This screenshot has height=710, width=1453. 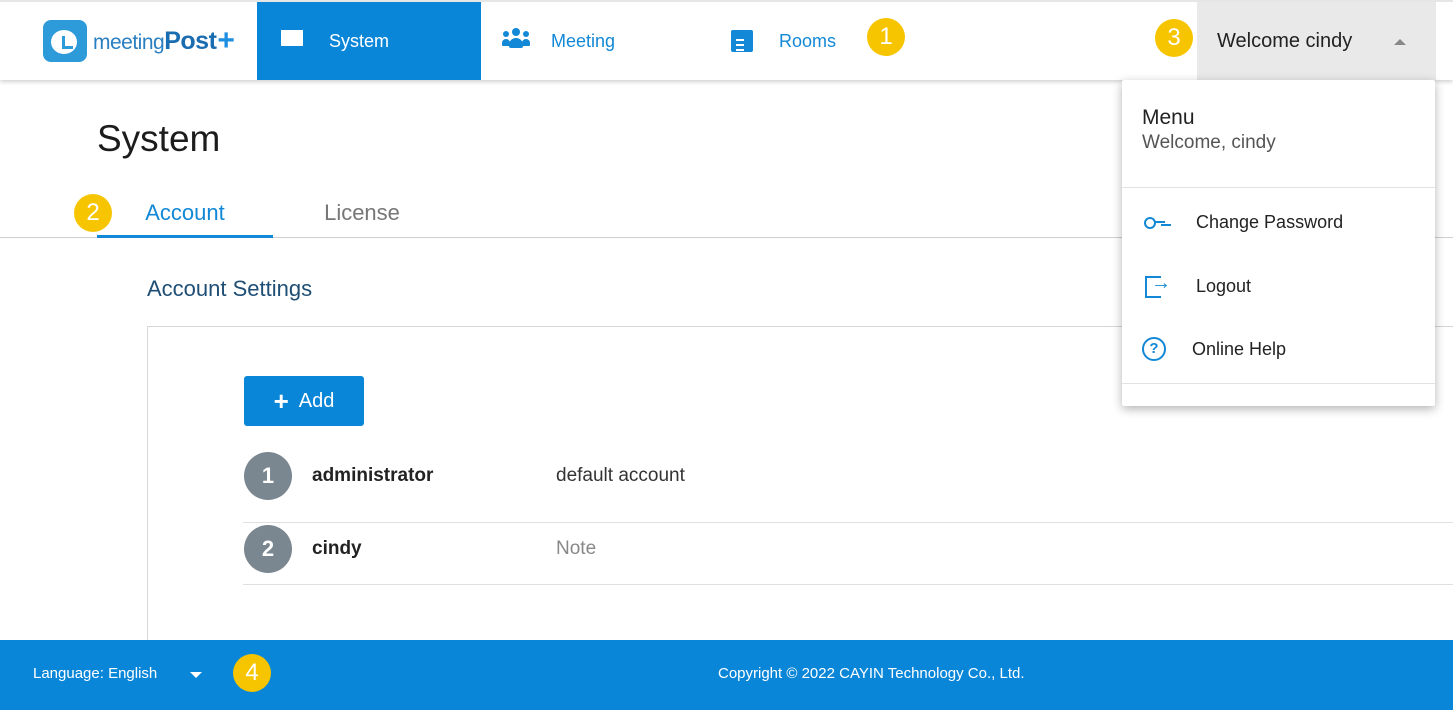 What do you see at coordinates (1174, 38) in the screenshot?
I see `callout-badge-3: 3` at bounding box center [1174, 38].